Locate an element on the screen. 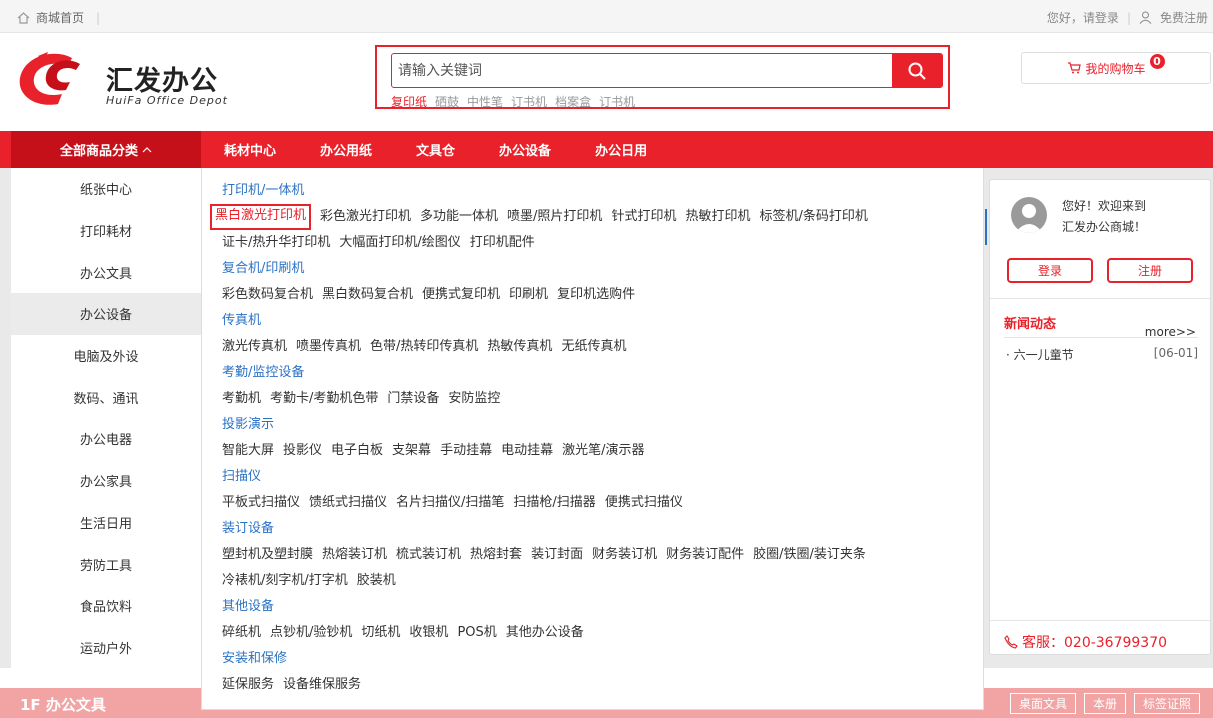 Image resolution: width=1213 pixels, height=718 pixels. dropdown-item: 彩色数码复合机 is located at coordinates (267, 299).